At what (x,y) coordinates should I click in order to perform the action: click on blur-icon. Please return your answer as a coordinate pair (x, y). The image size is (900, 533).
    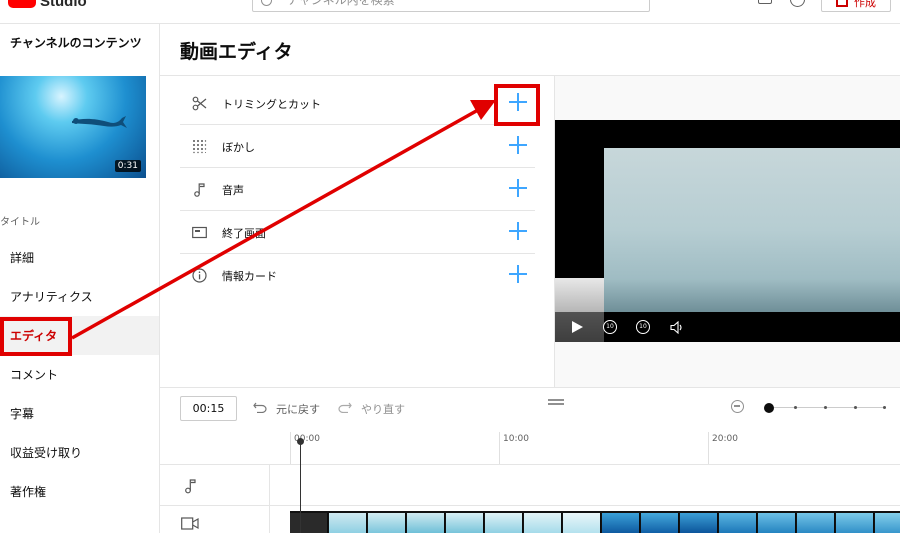
    Looking at the image, I should click on (200, 147).